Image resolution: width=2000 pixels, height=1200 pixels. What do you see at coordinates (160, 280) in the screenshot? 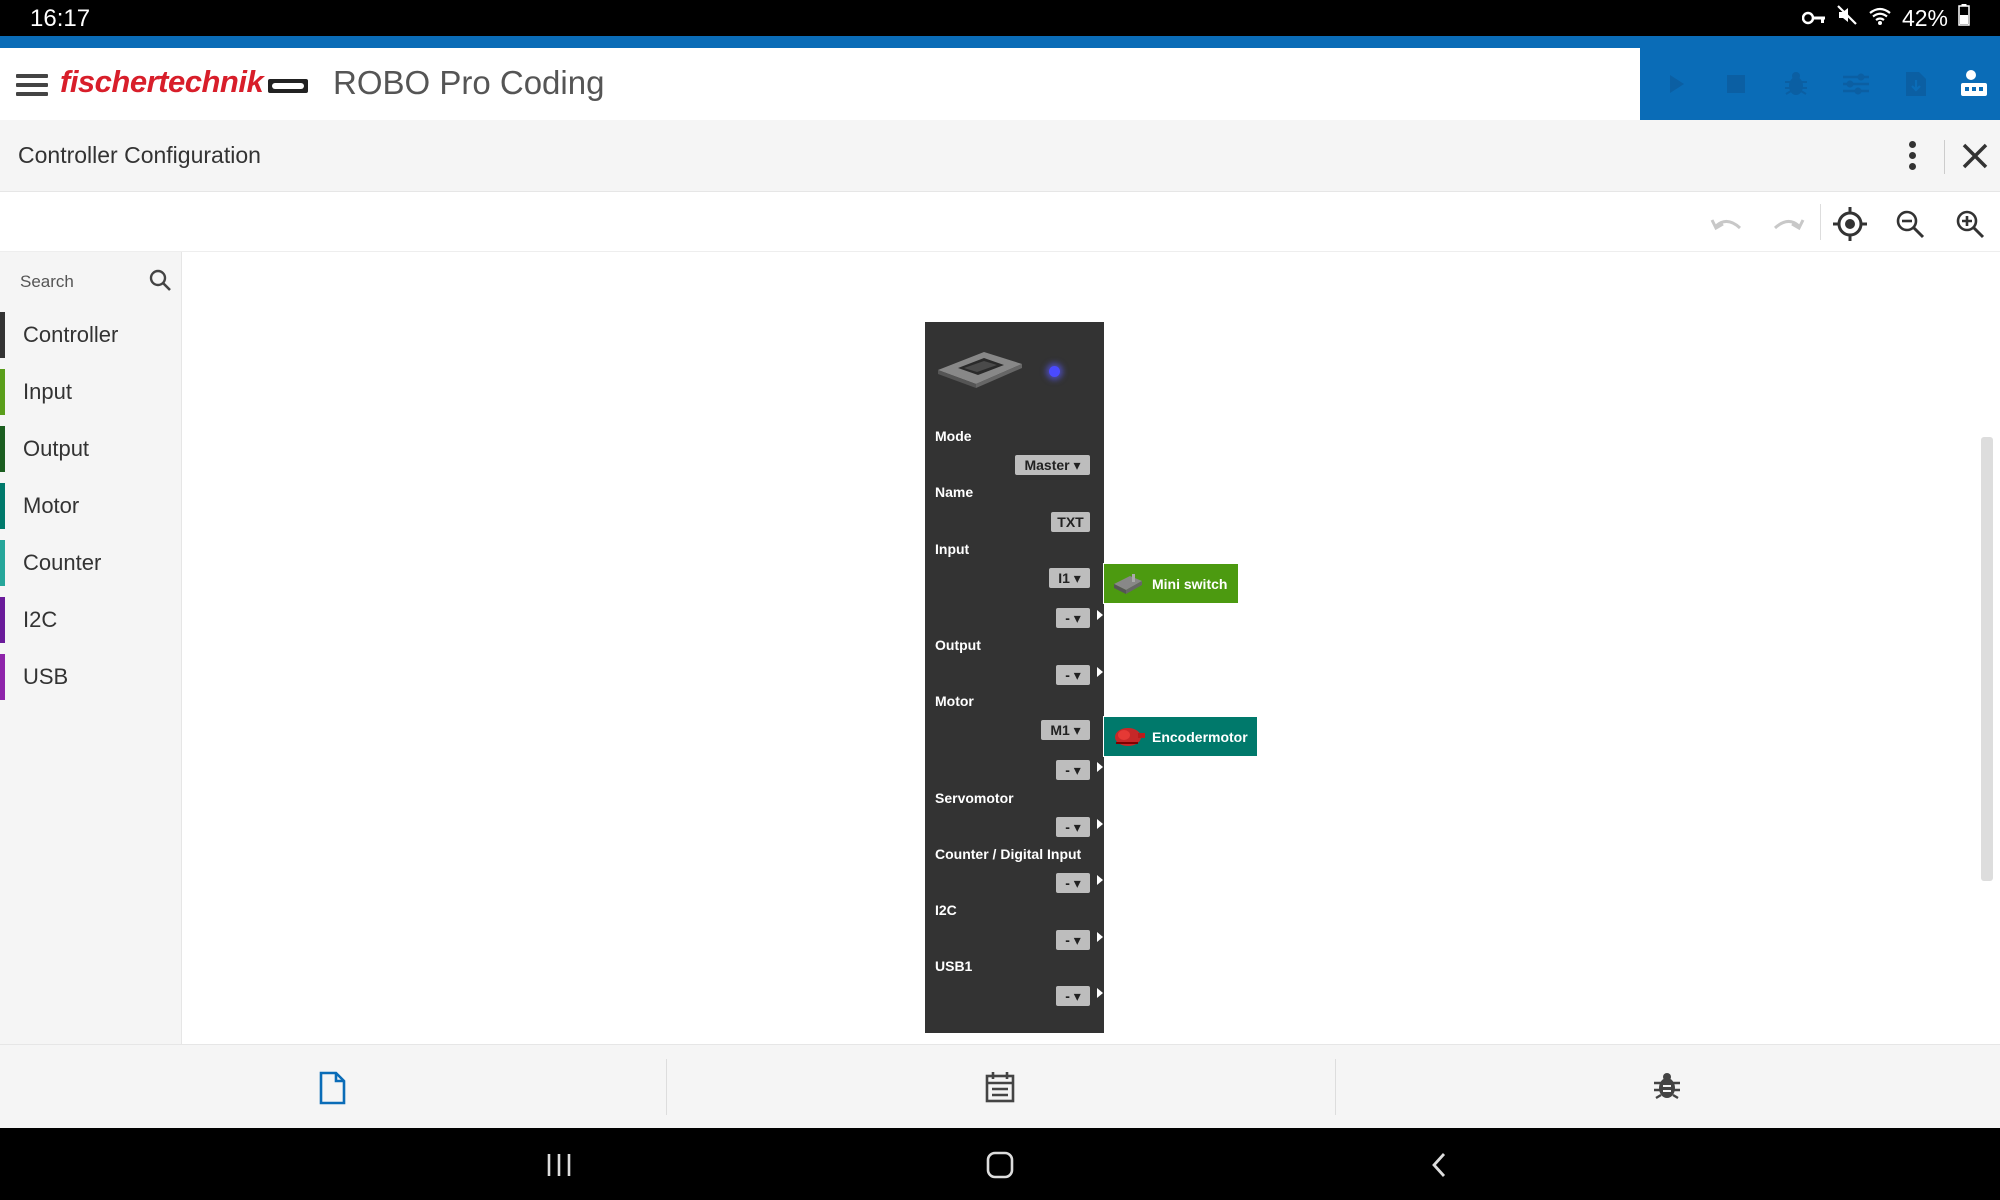
I see `search-icon` at bounding box center [160, 280].